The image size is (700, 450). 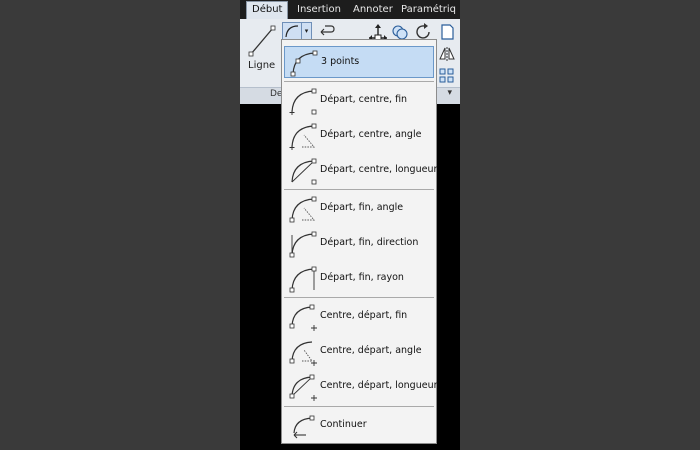 I want to click on line-tool-label: Ligne, so click(x=262, y=65).